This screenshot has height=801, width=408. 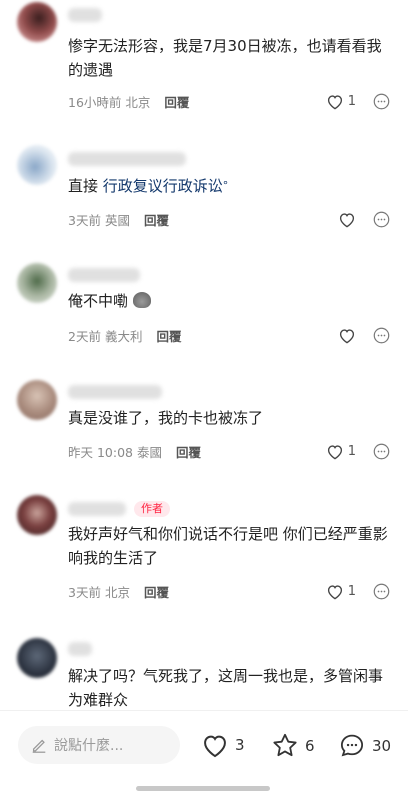 I want to click on comment-text: 直接 行政复议行政诉讼°, so click(x=148, y=186).